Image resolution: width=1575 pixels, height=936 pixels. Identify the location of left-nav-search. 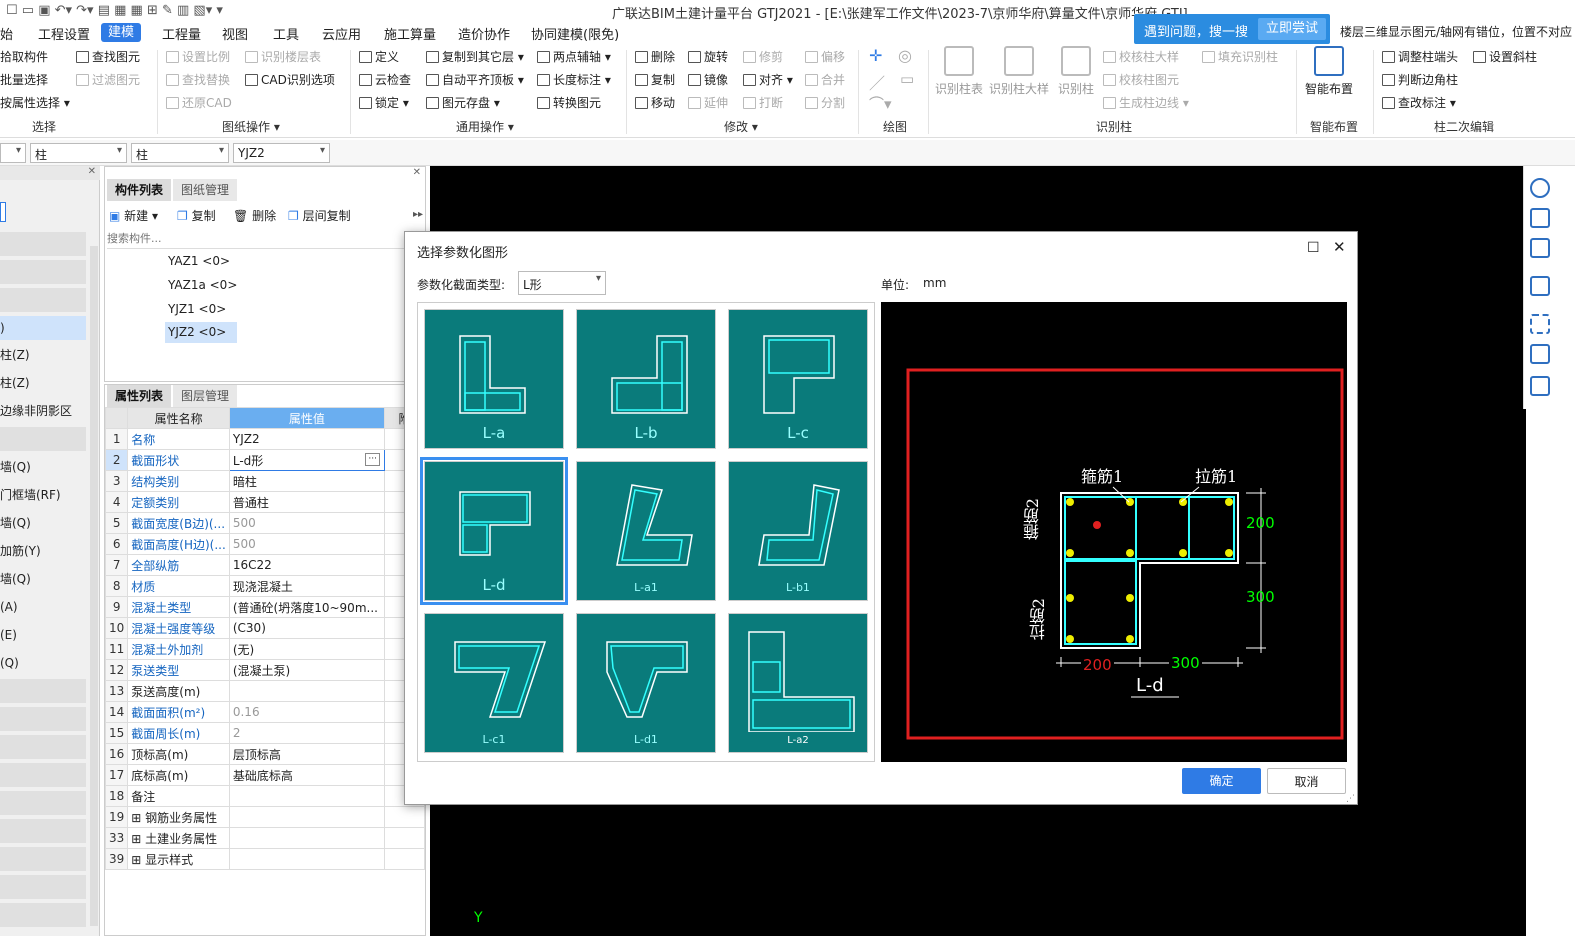
(3, 212).